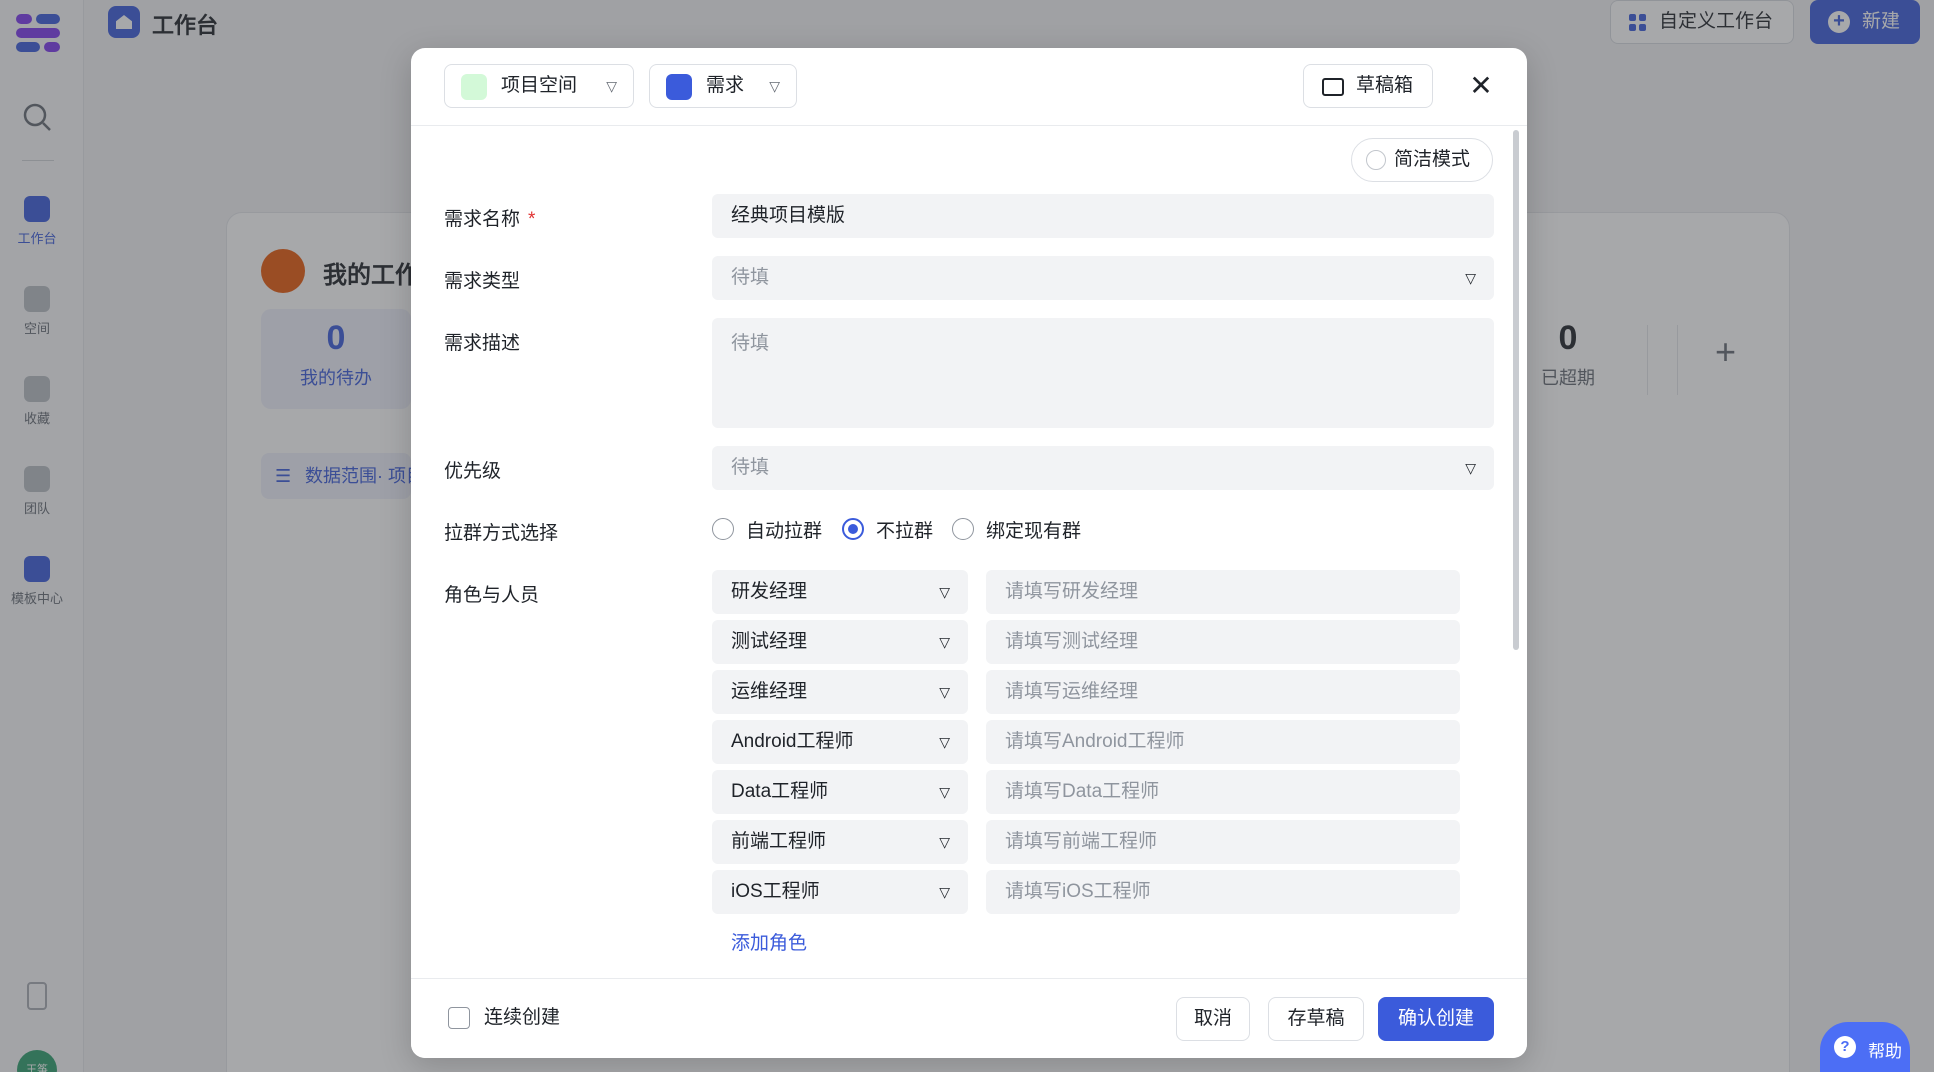 The width and height of the screenshot is (1934, 1072). Describe the element at coordinates (1422, 160) in the screenshot. I see `simple-mode-toggle: 简洁模式` at that location.